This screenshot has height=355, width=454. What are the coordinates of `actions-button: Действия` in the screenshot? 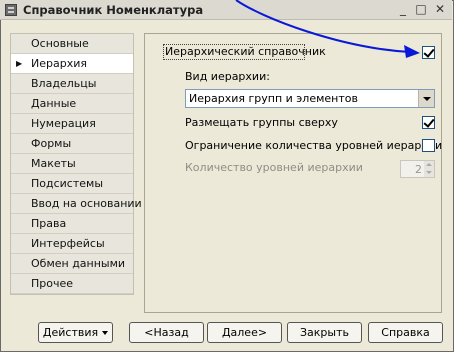 It's located at (75, 332).